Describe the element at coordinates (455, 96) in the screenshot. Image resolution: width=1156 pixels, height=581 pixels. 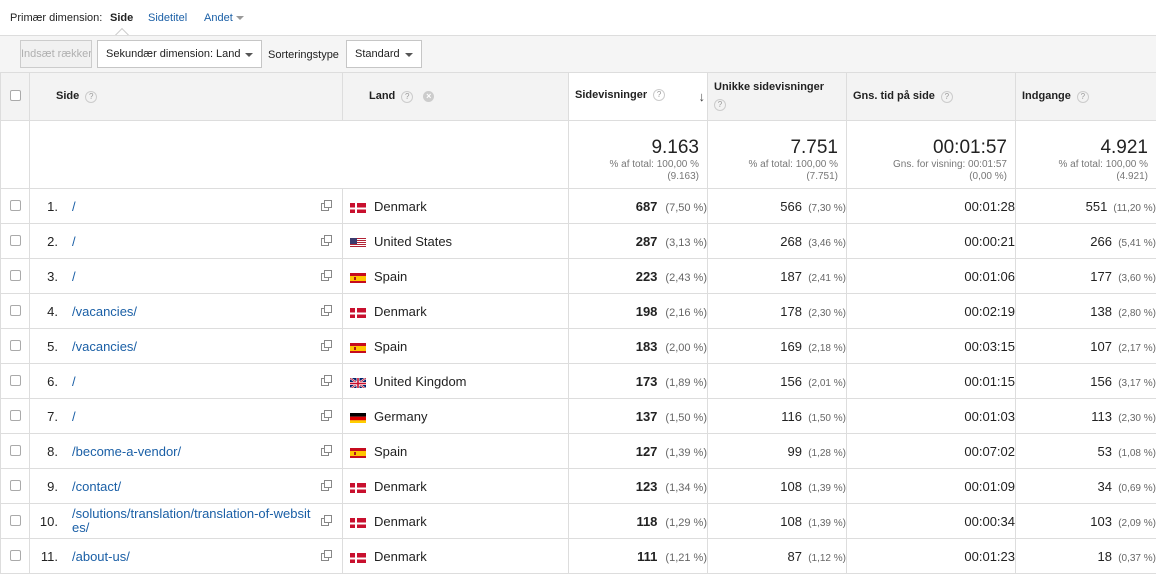
I see `column-header-country: Land? ×` at that location.